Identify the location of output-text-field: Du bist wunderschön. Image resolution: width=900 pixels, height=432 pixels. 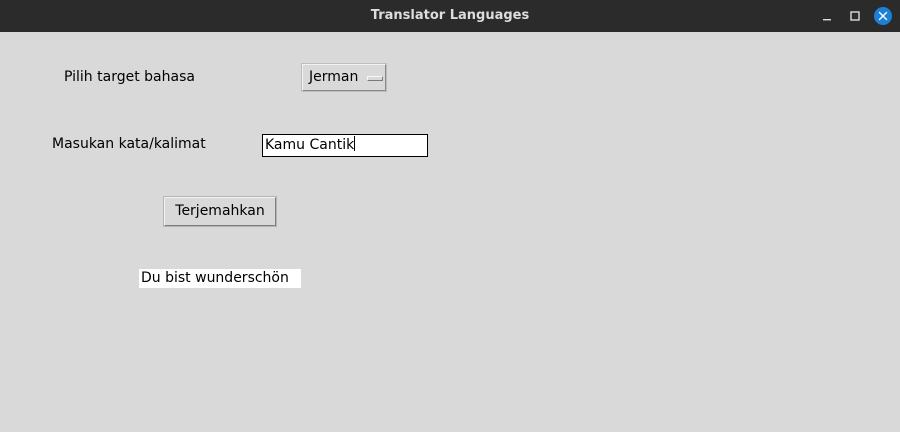
(220, 278).